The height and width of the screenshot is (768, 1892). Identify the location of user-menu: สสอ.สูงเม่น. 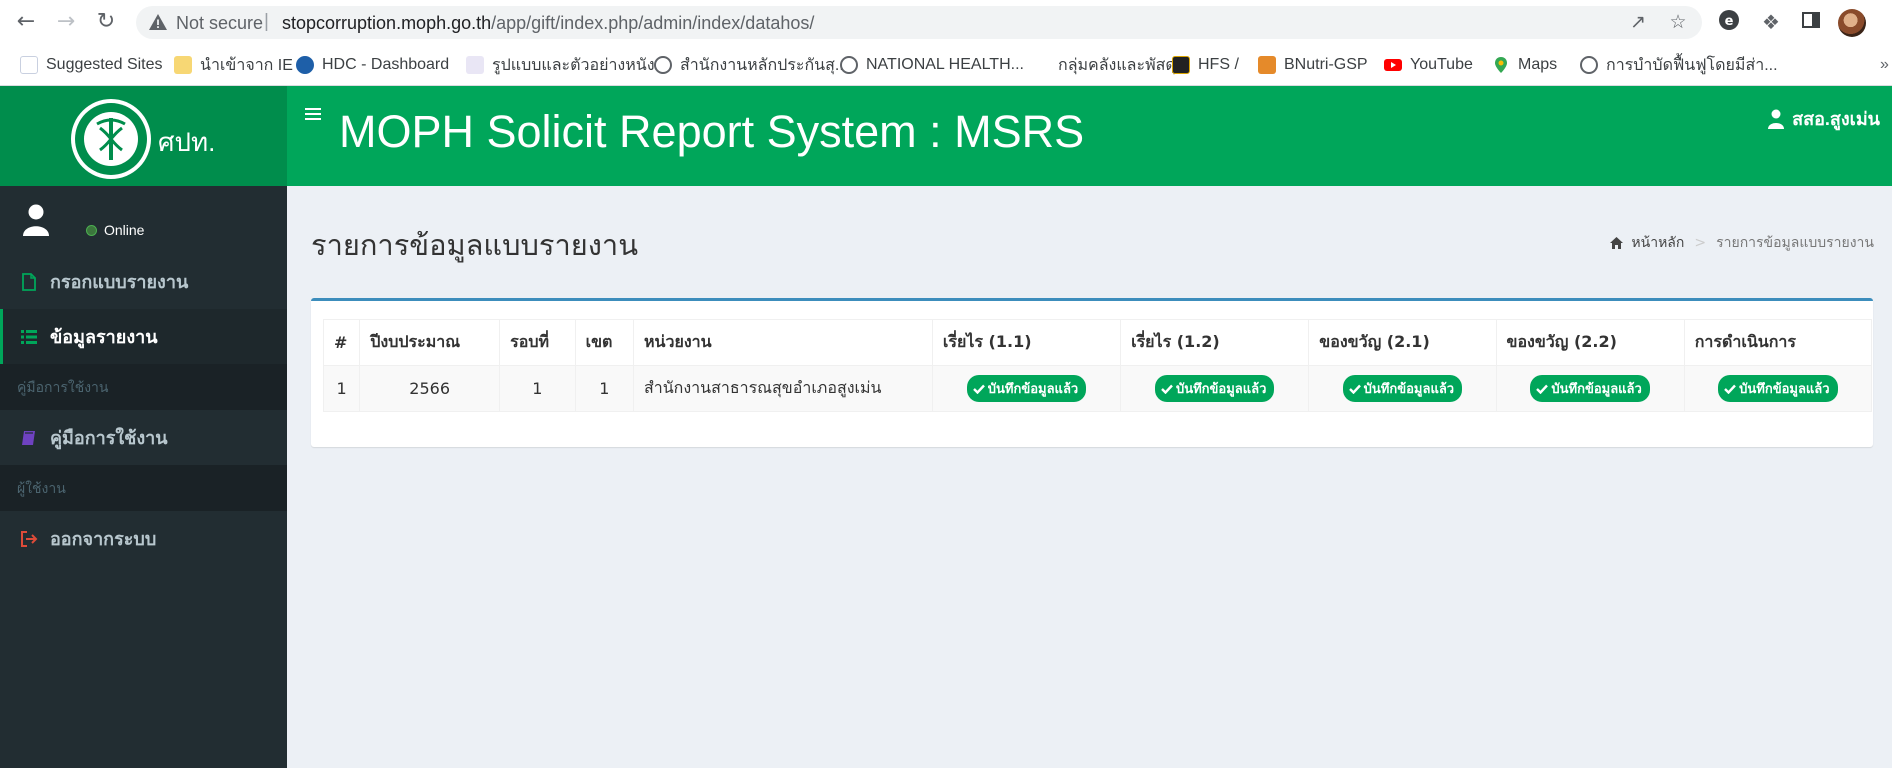
(1824, 118).